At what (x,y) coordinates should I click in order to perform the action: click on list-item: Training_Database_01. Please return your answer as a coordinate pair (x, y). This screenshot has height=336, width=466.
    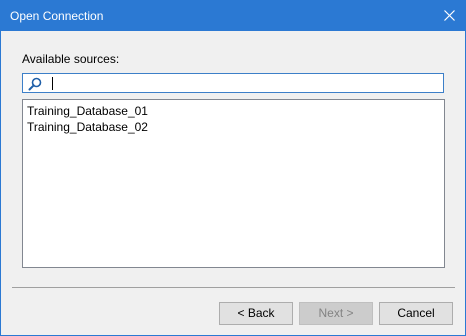
    Looking at the image, I should click on (87, 111).